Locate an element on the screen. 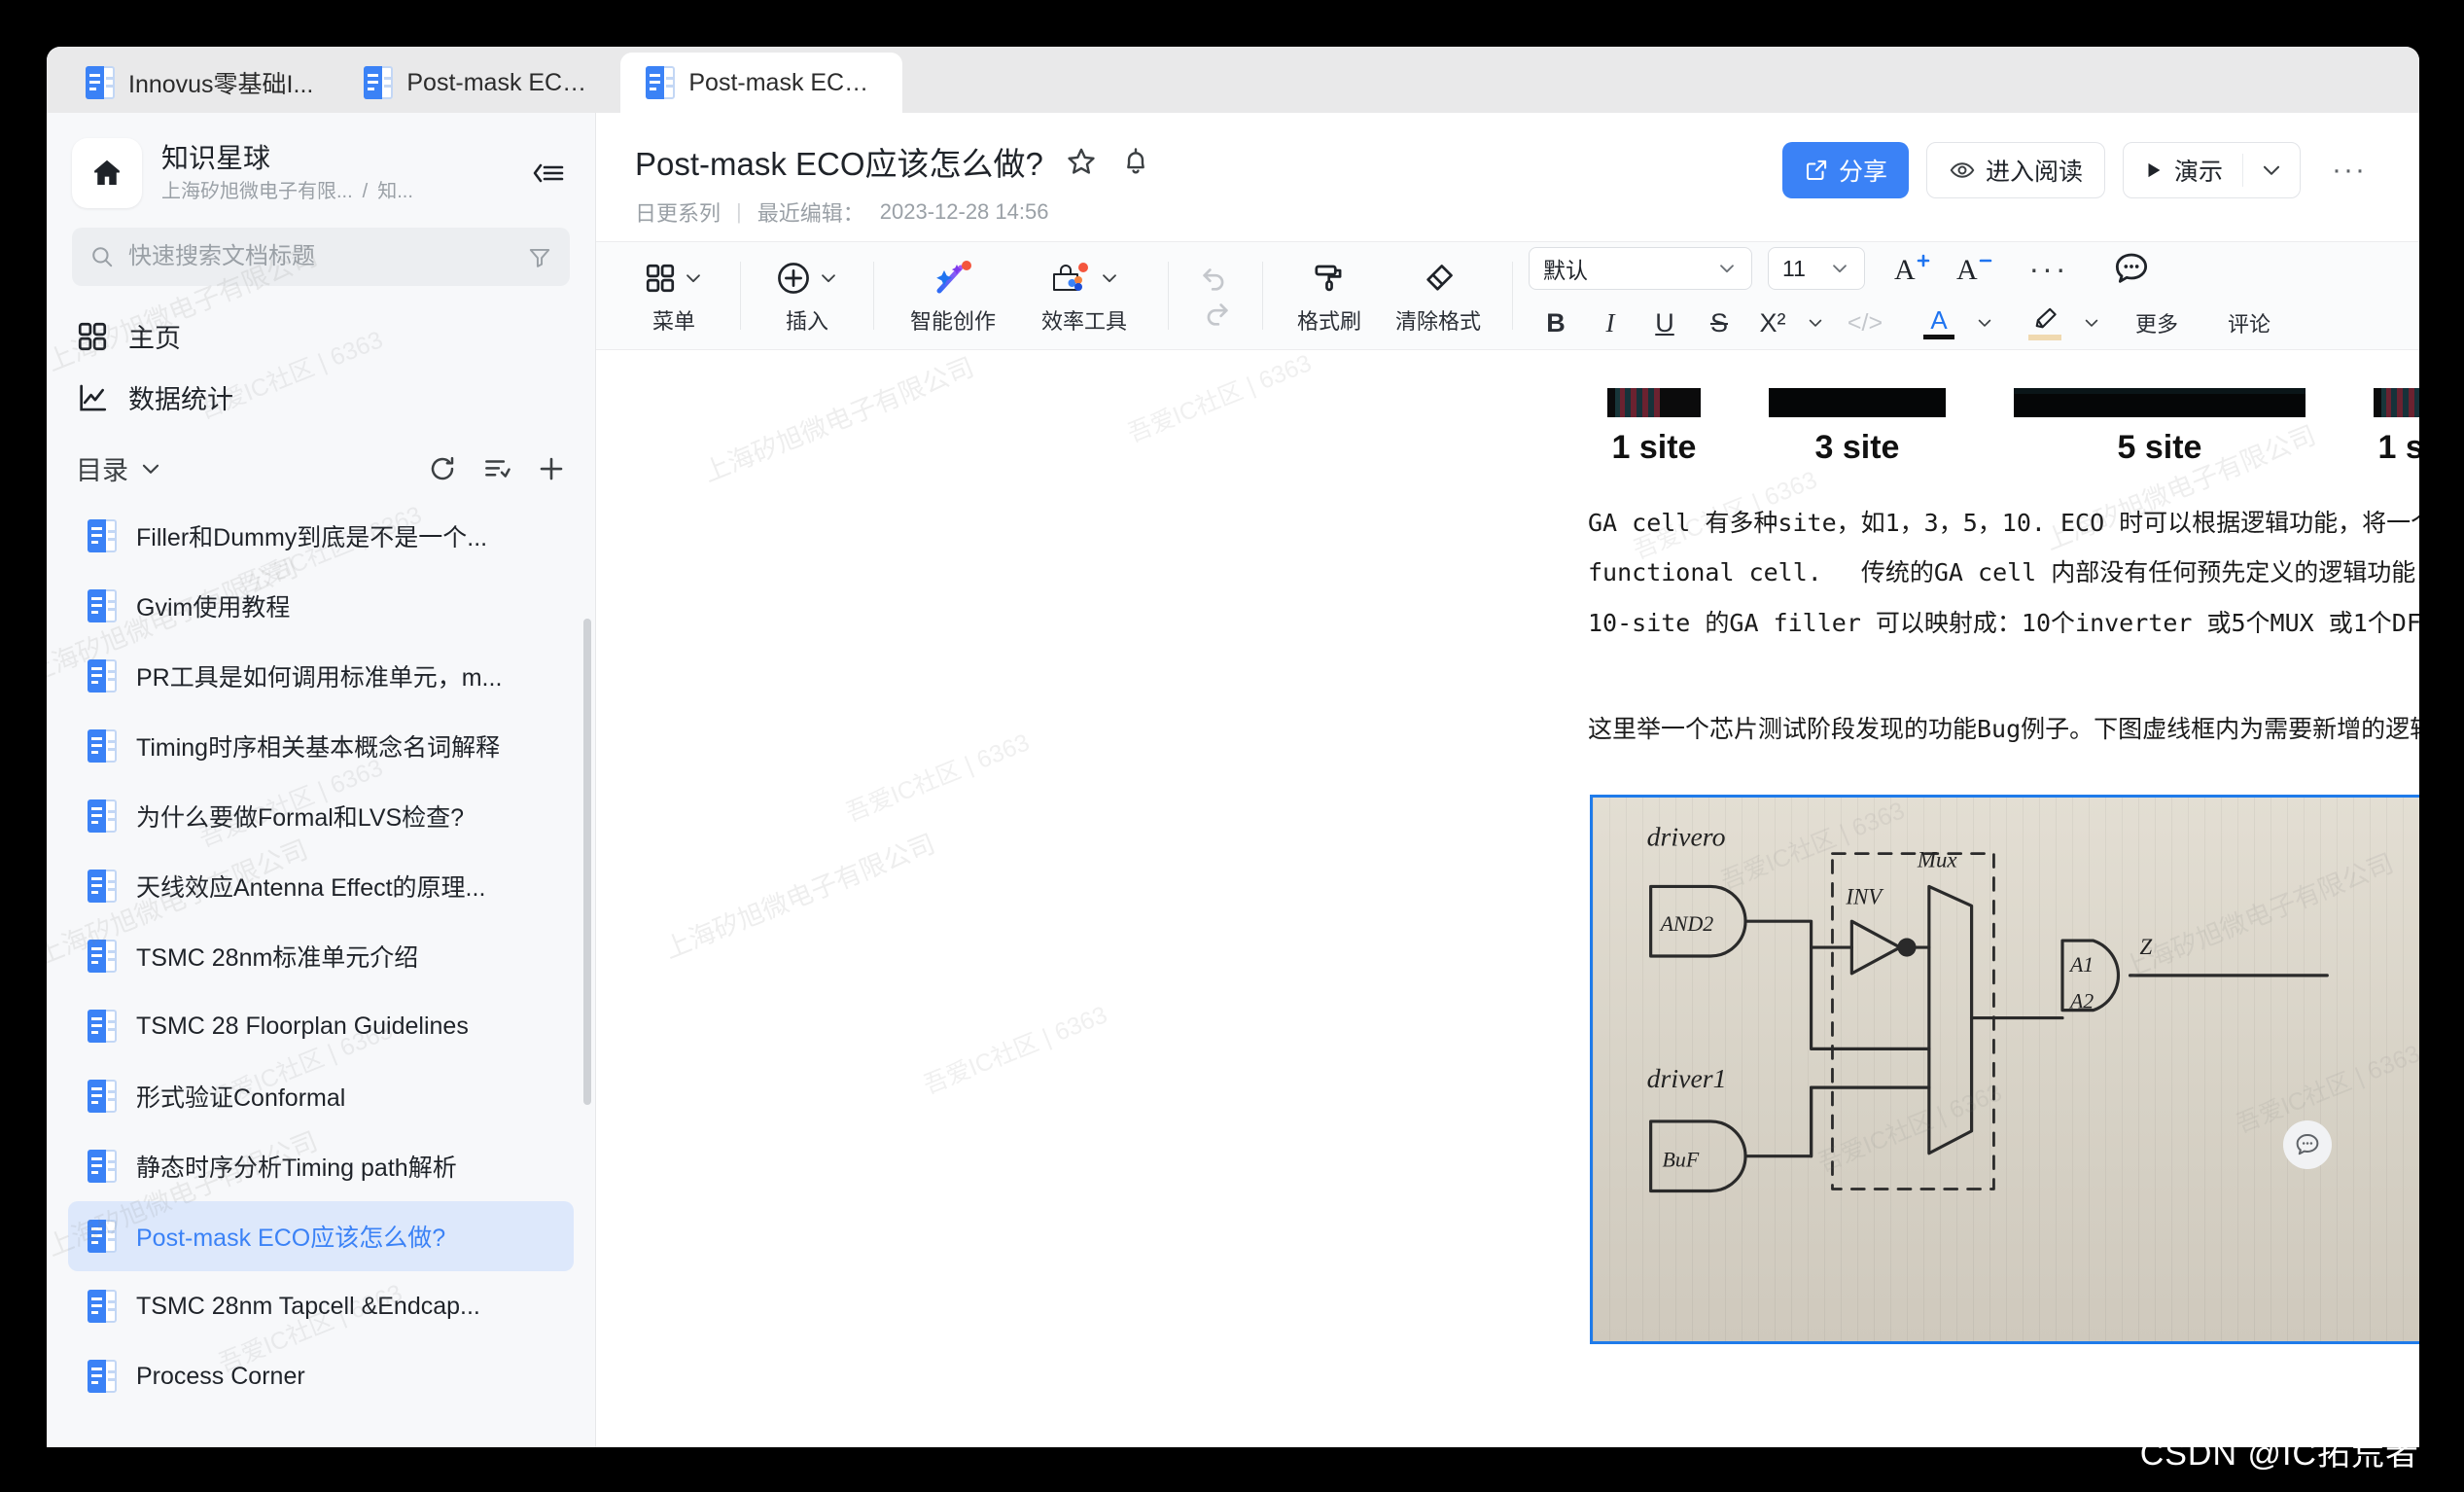  watermark: 吾爱IC社区 | 6363 is located at coordinates (937, 778).